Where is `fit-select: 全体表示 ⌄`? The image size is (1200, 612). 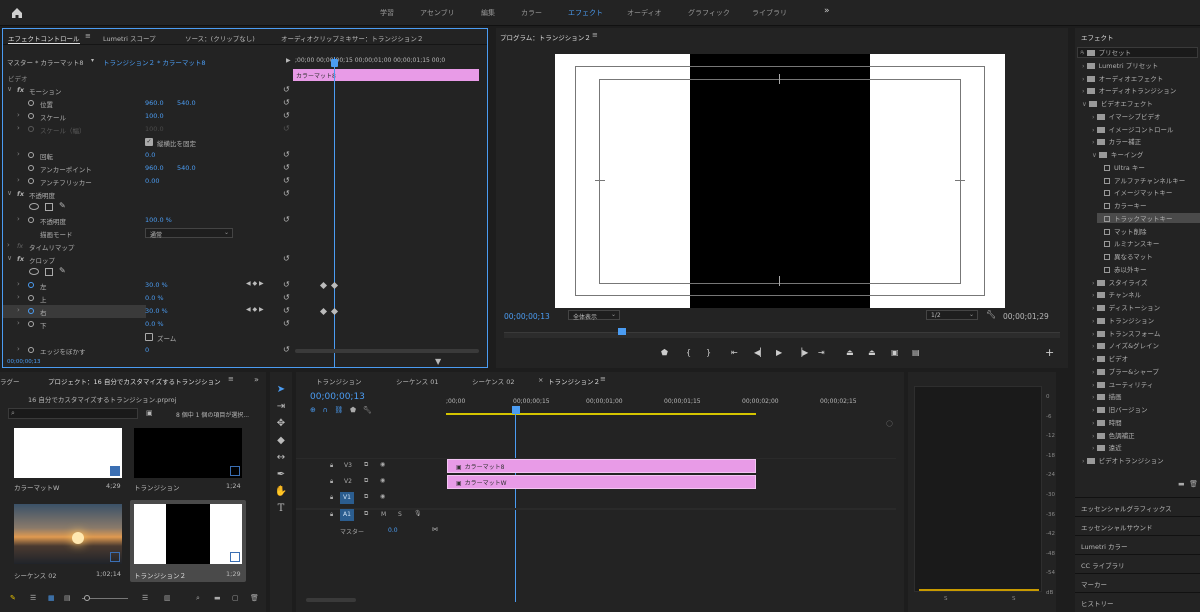 fit-select: 全体表示 ⌄ is located at coordinates (594, 315).